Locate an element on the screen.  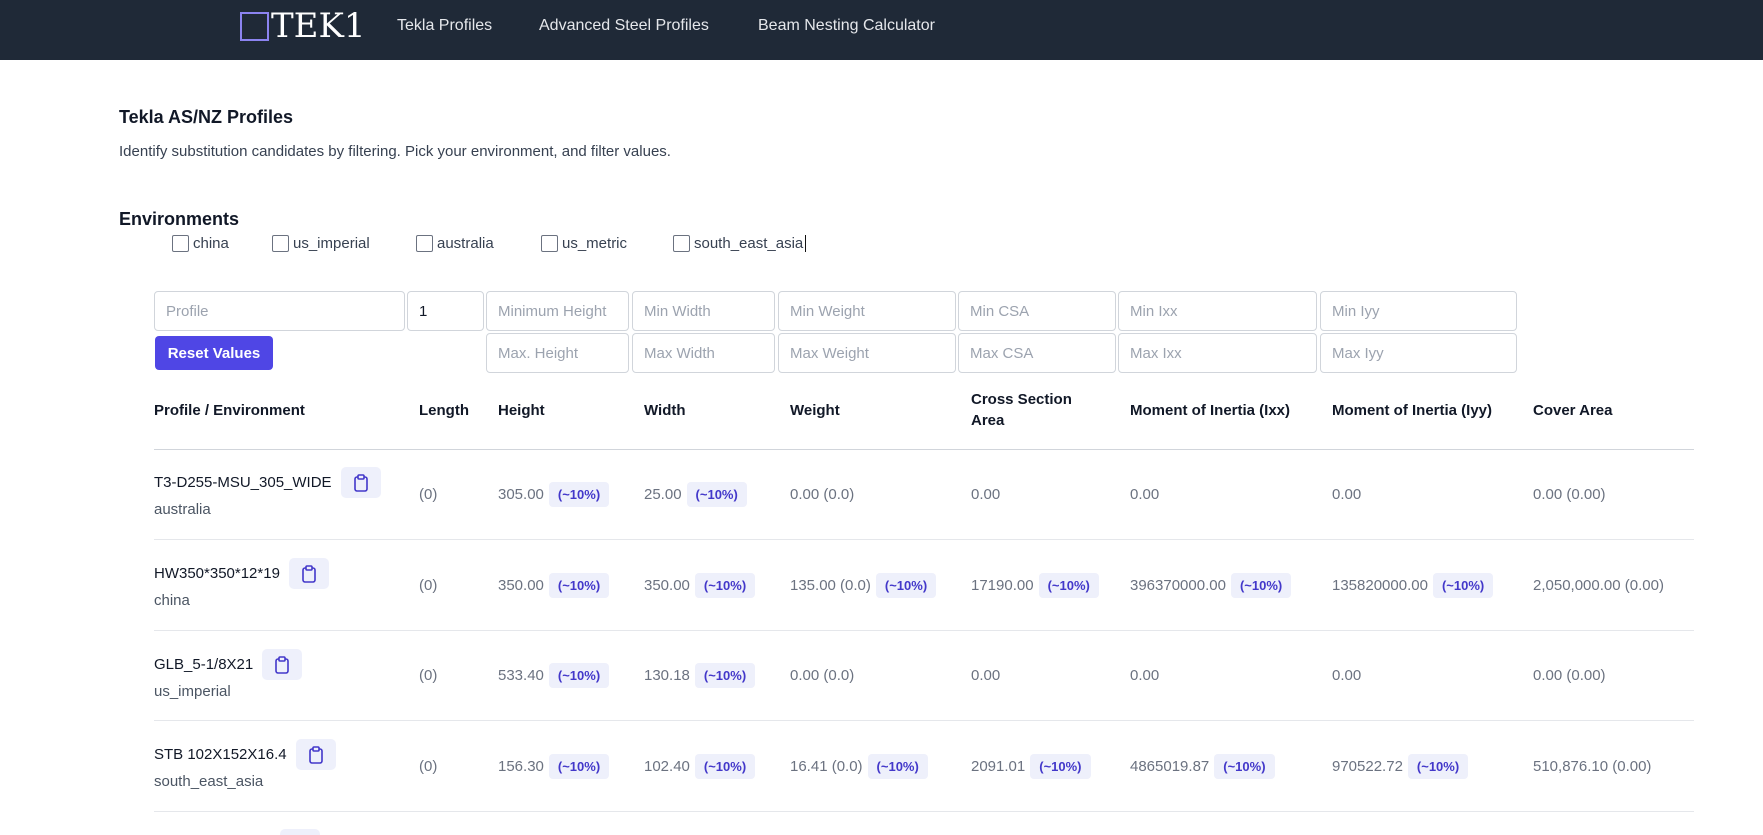
header-cross-section-area: Cross Section Area is located at coordinates (1021, 410).